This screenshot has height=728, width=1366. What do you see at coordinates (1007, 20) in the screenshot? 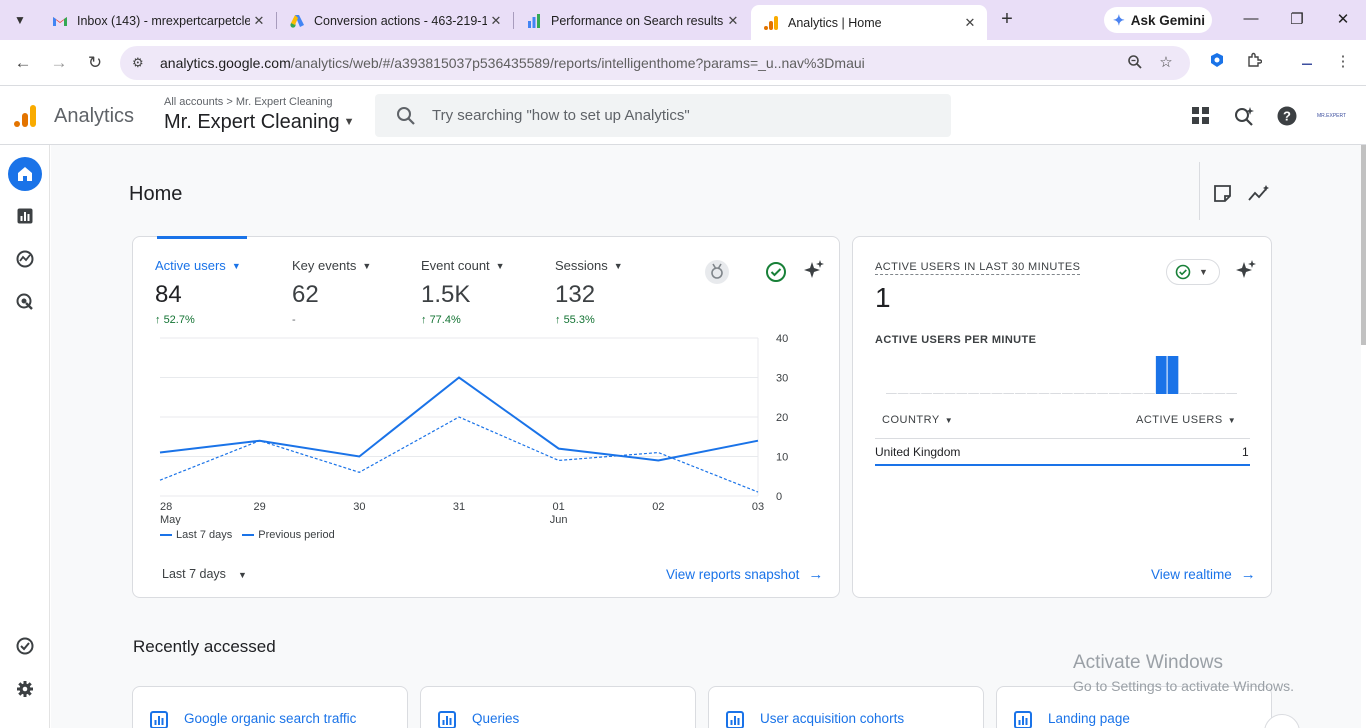
I see `new-tab-button: +` at bounding box center [1007, 20].